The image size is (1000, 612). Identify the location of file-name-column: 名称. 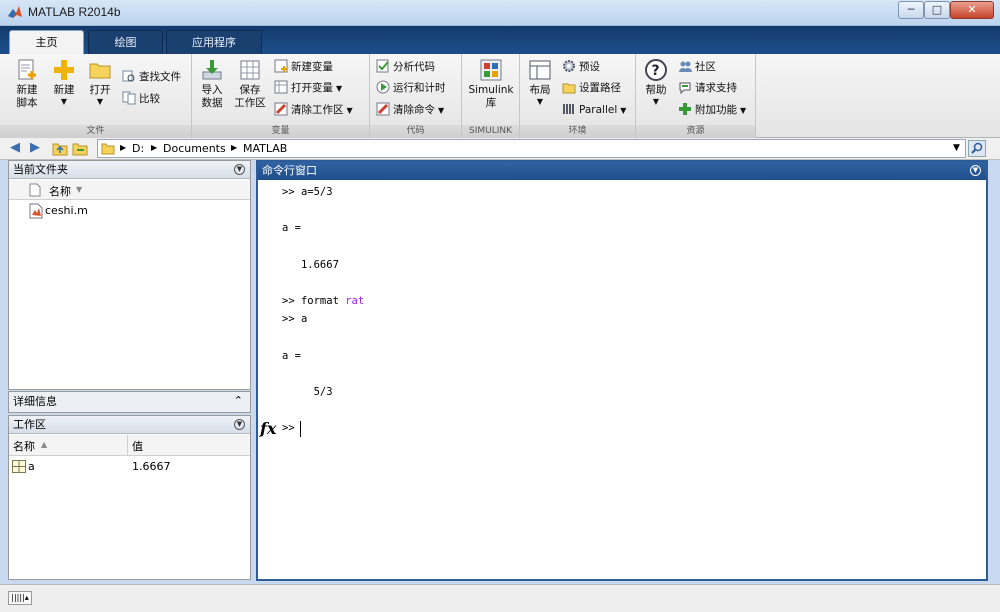
(60, 191).